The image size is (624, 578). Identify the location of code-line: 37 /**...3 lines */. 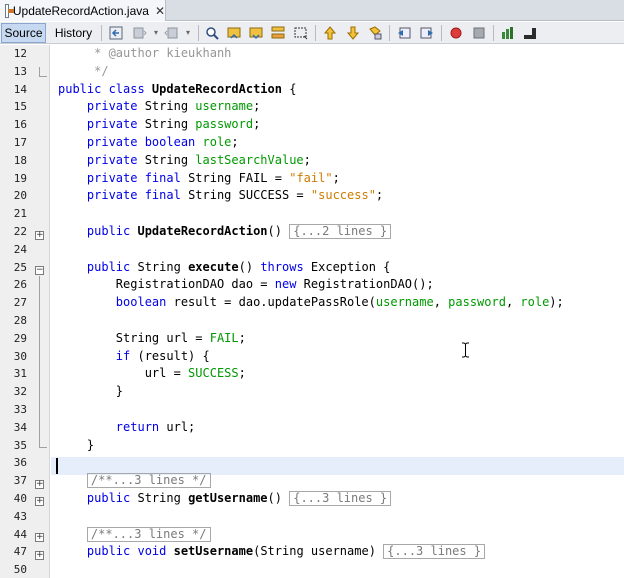
(312, 481).